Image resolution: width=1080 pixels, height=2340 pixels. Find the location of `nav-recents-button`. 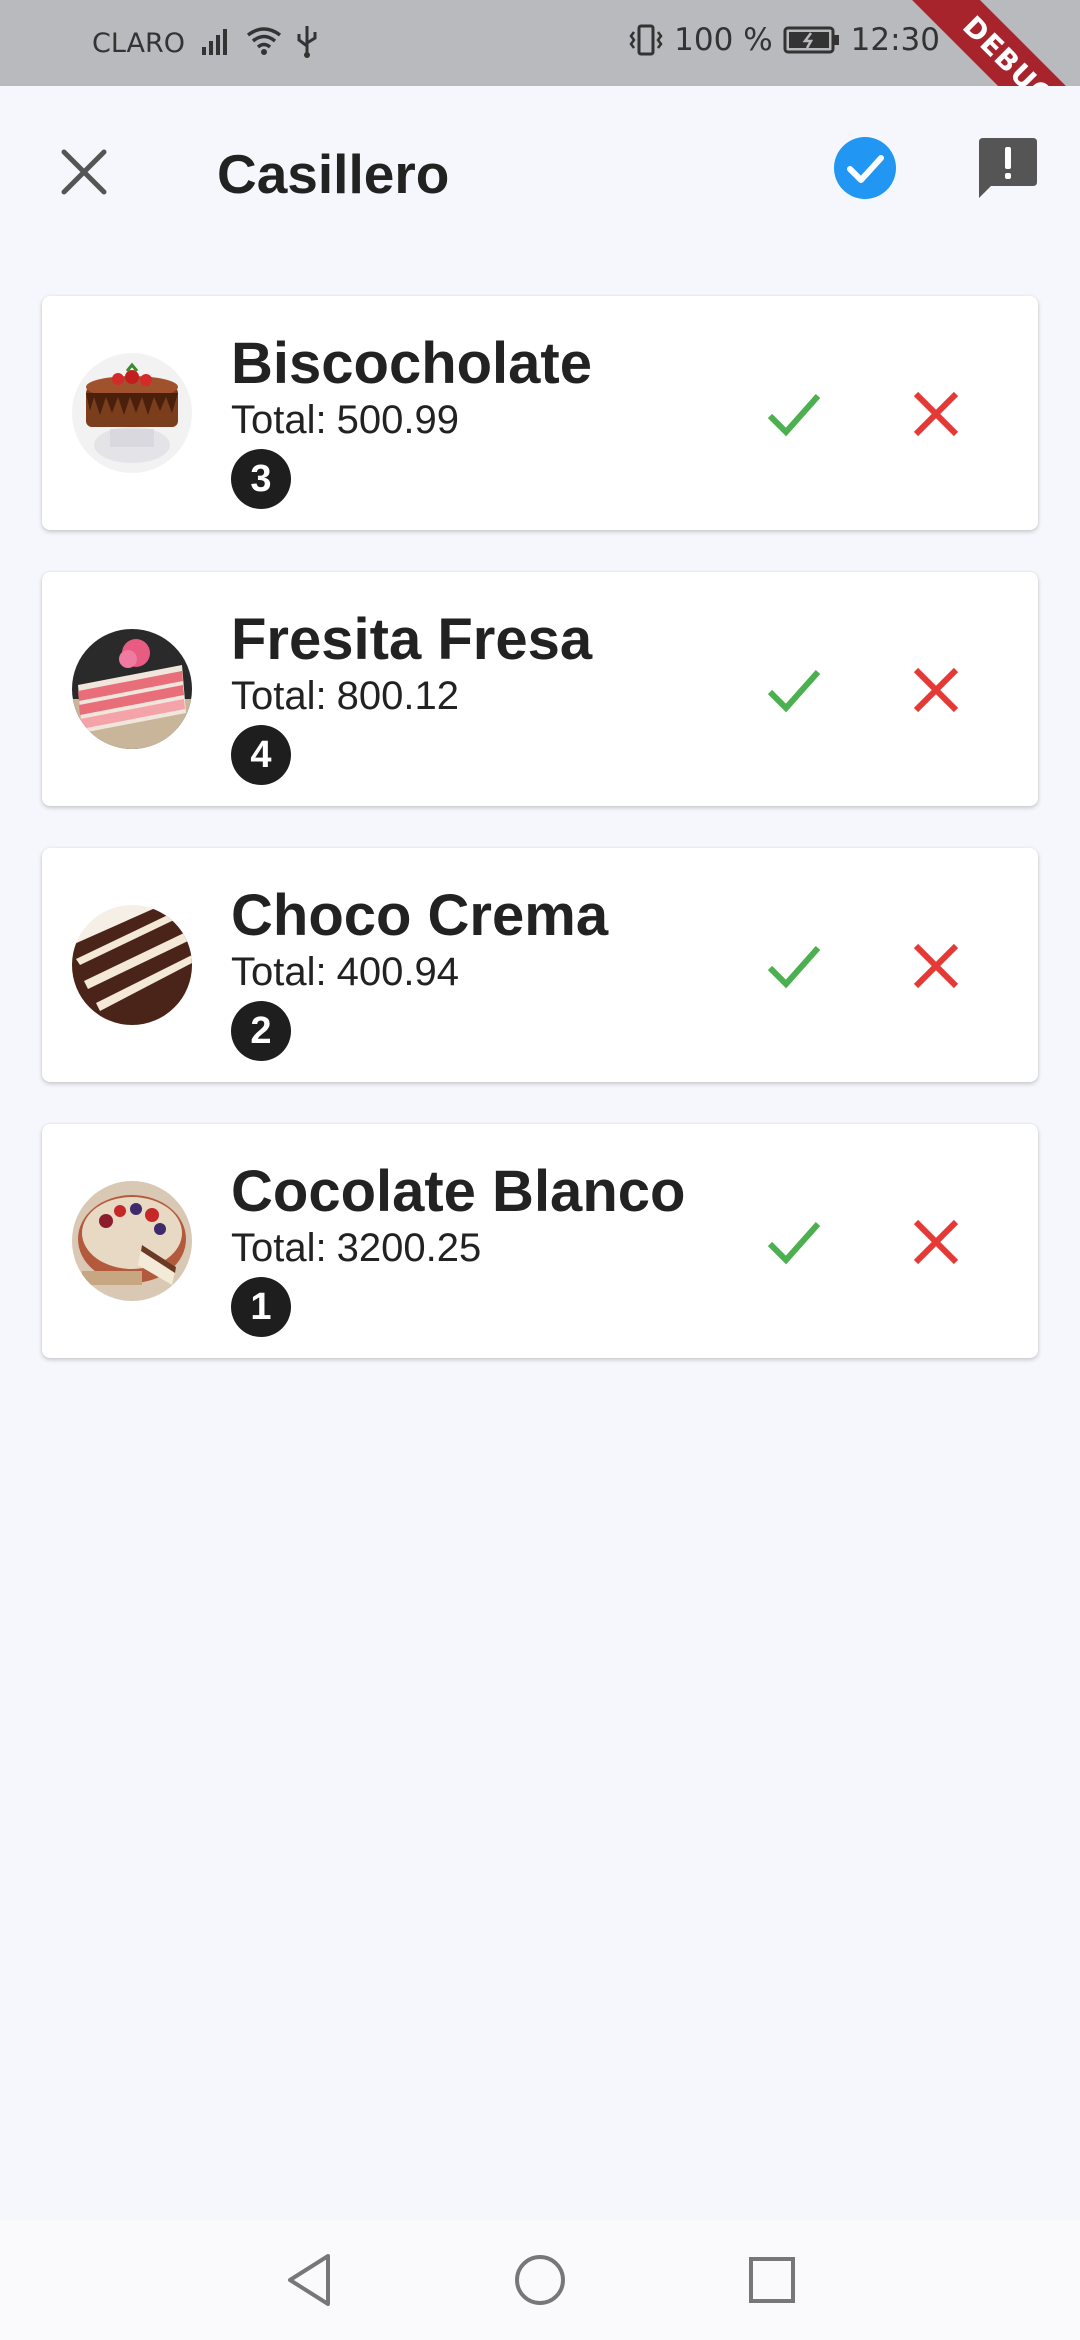

nav-recents-button is located at coordinates (772, 2282).